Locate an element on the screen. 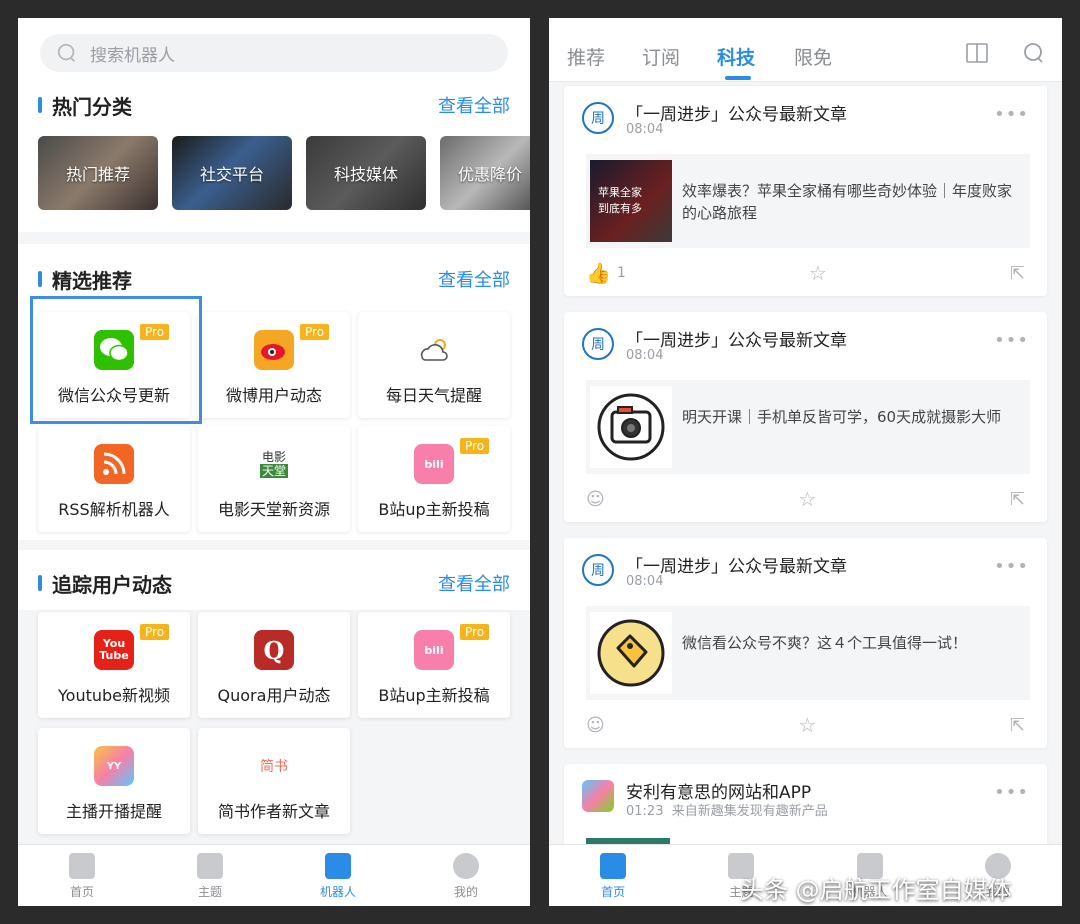  app-collage-icon is located at coordinates (598, 796).